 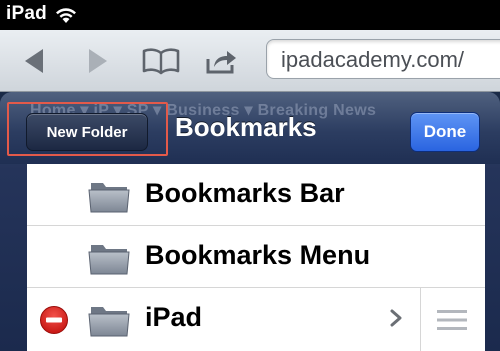 I want to click on status-bar: iPad, so click(x=250, y=15).